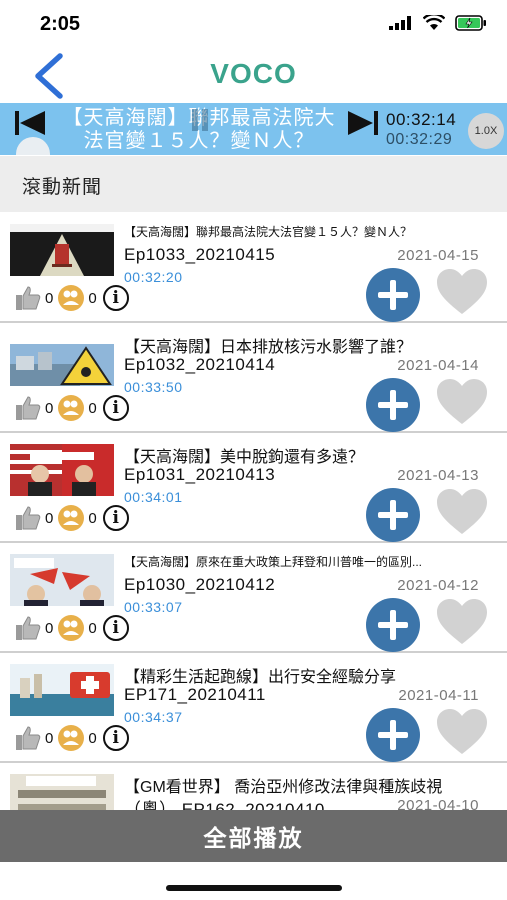  Describe the element at coordinates (438, 695) in the screenshot. I see `episode-date: 2021-04-11` at that location.